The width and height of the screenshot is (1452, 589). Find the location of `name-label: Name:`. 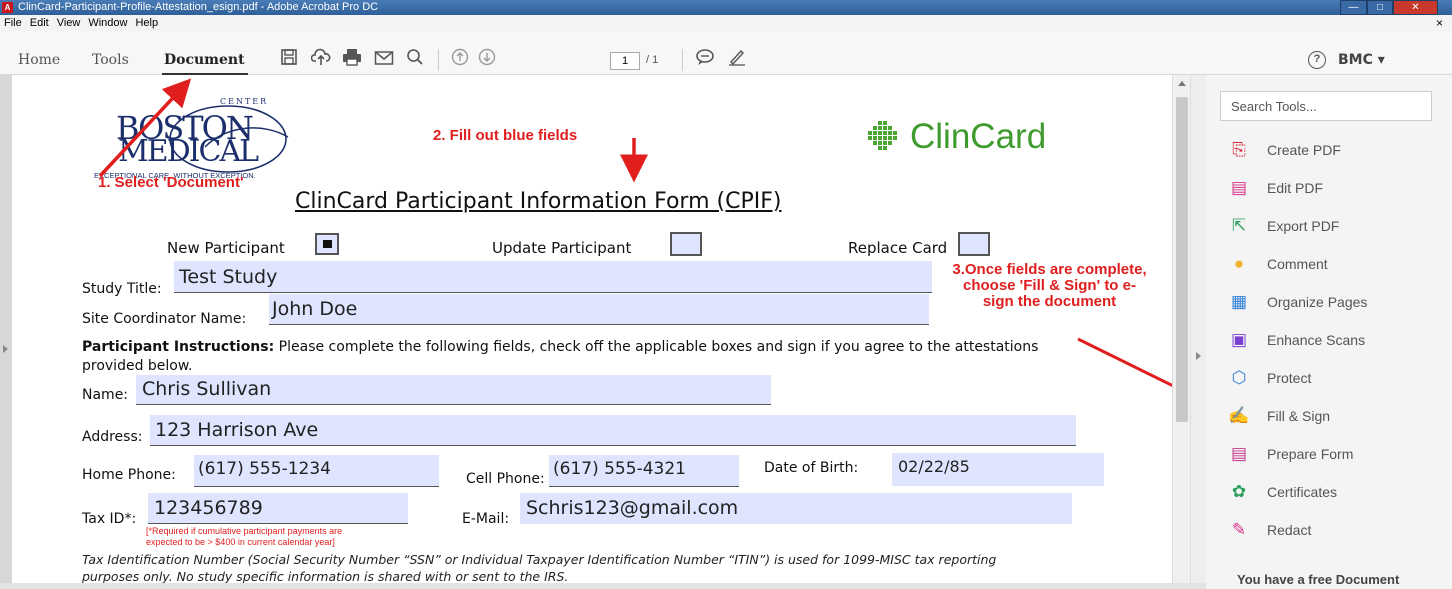

name-label: Name: is located at coordinates (105, 395).